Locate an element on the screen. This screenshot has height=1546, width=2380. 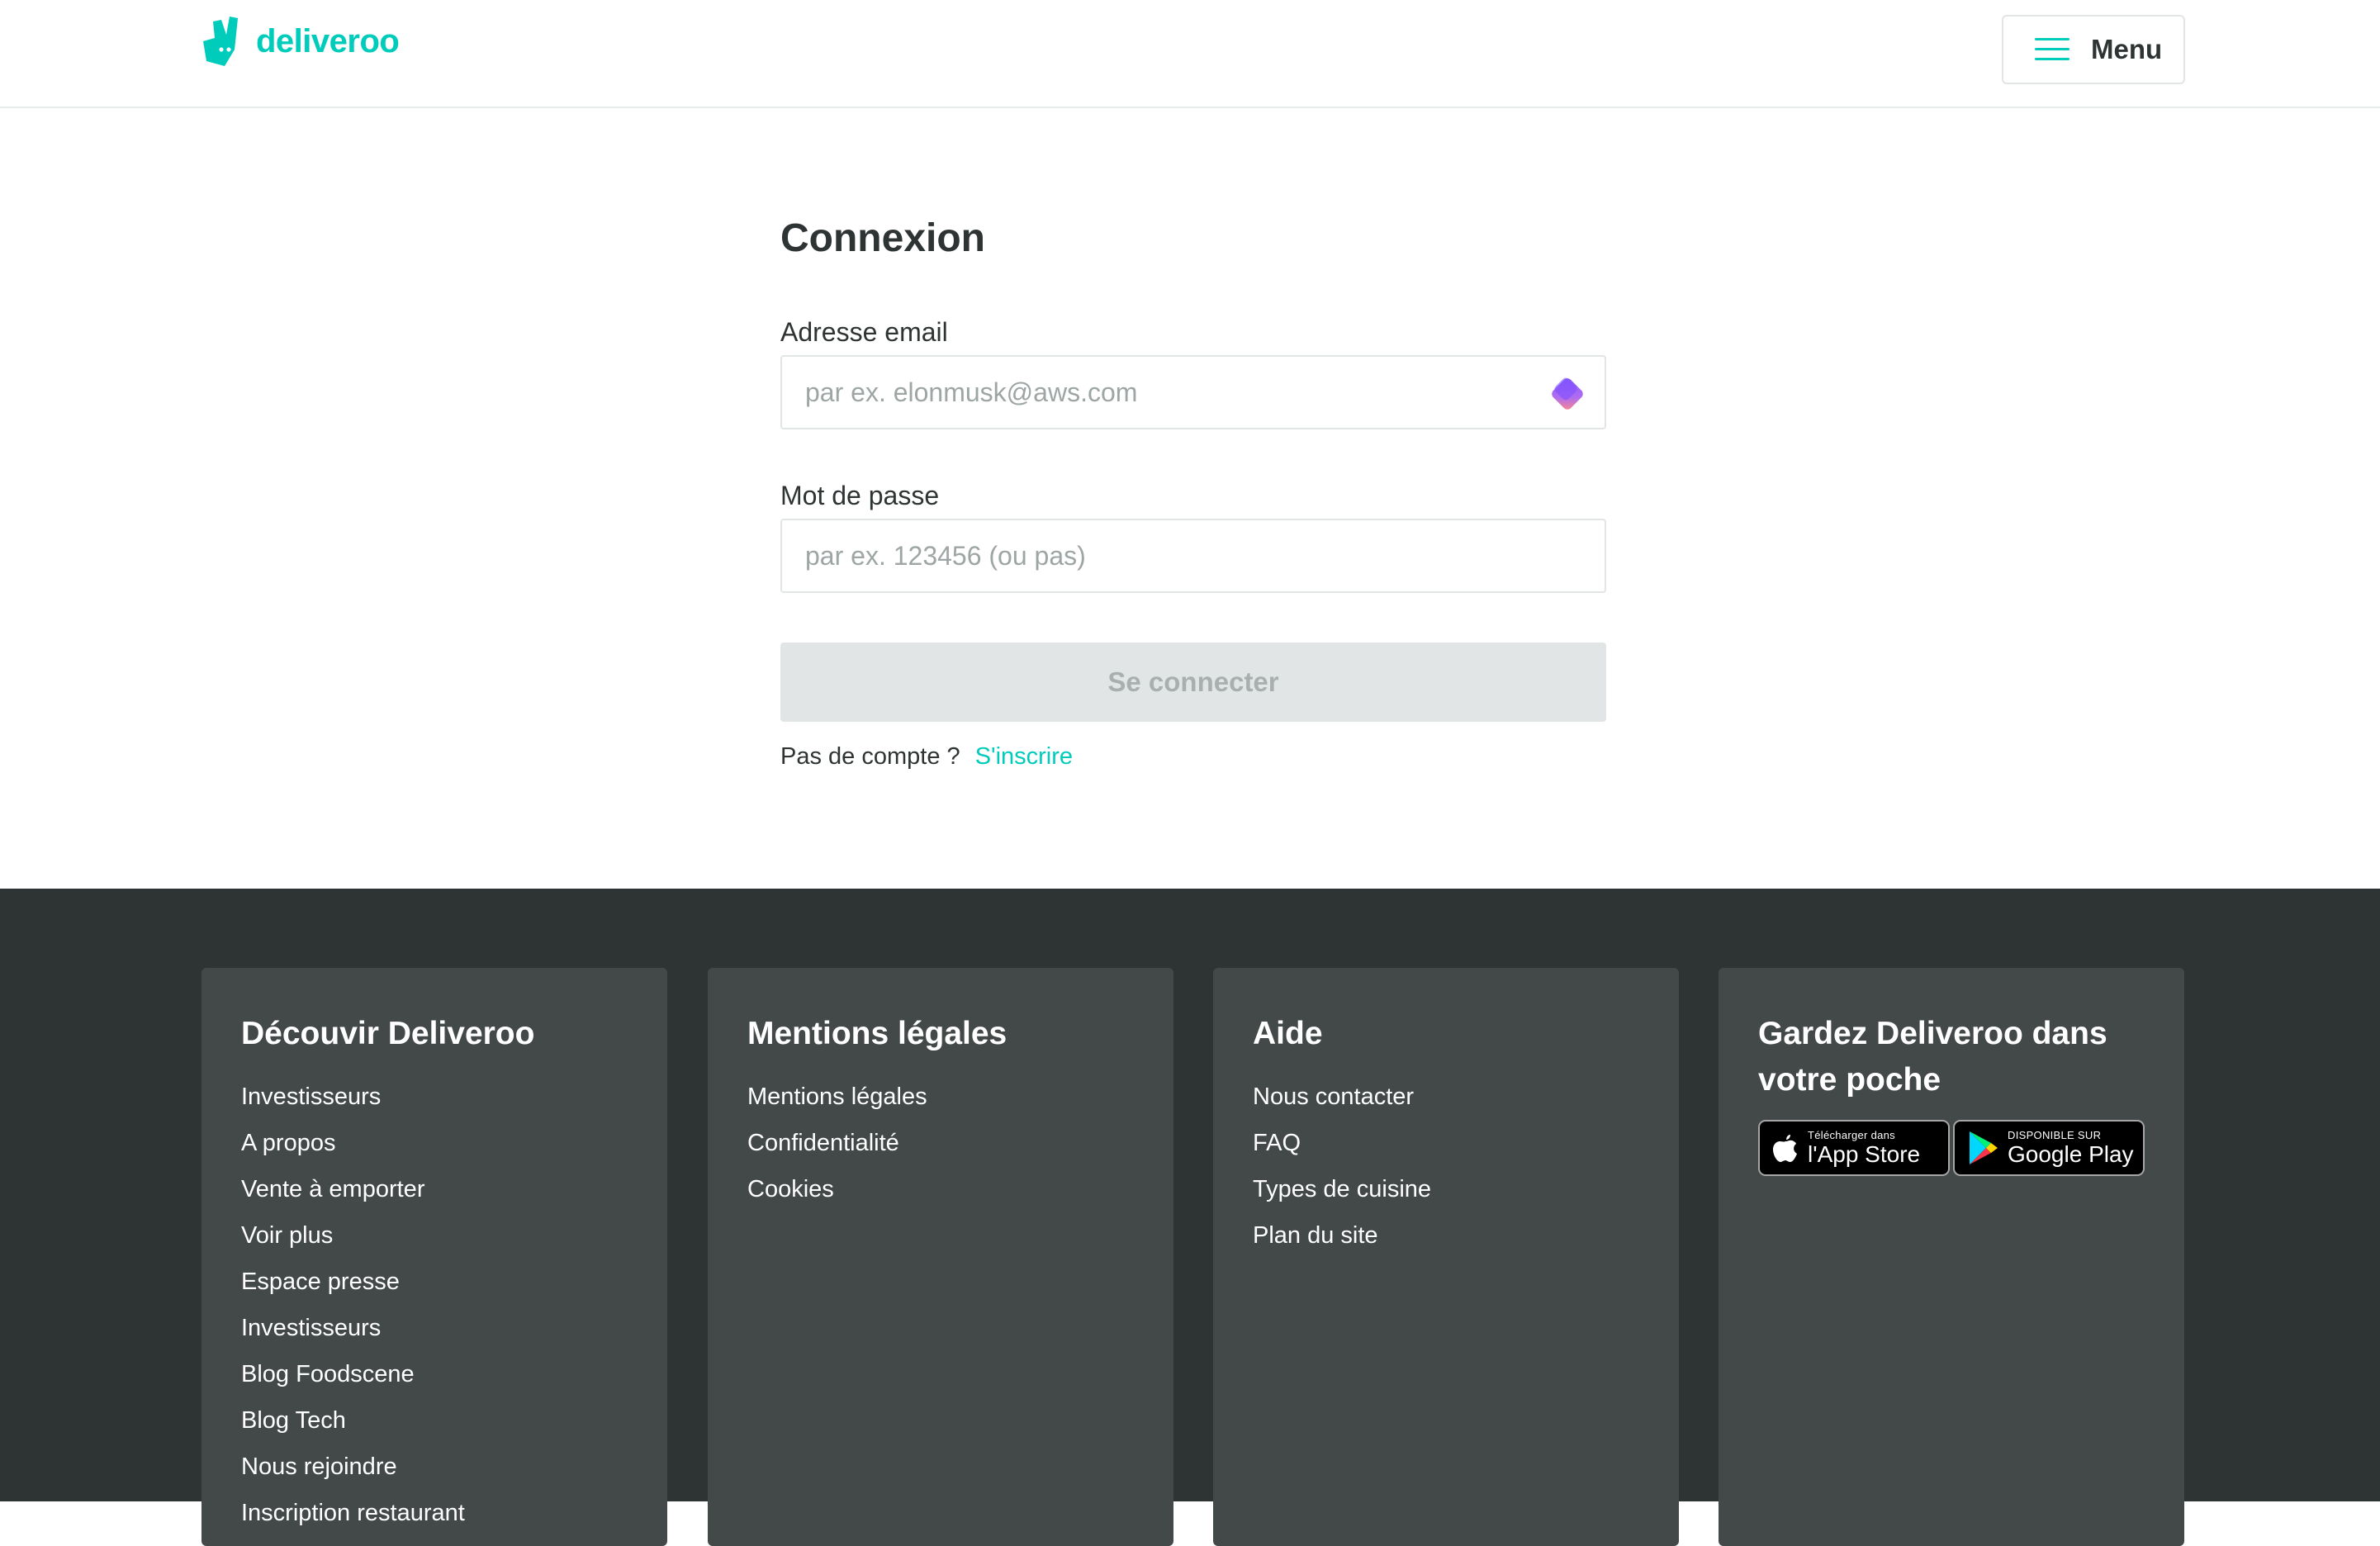
email-field-wrapper is located at coordinates (1193, 392).